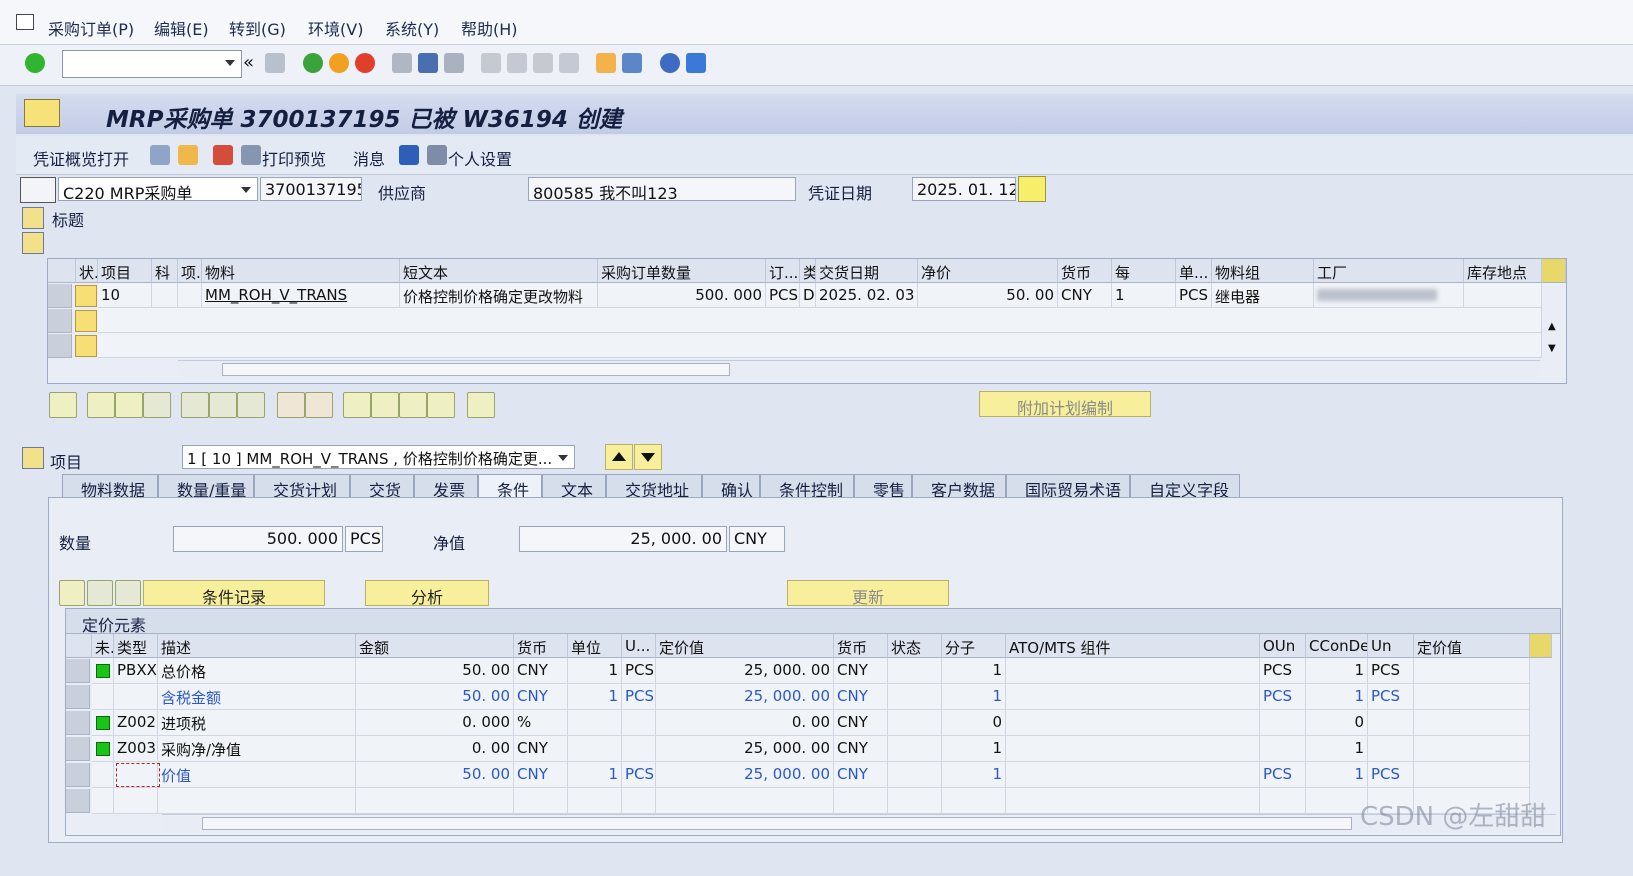 This screenshot has width=1633, height=876. What do you see at coordinates (223, 155) in the screenshot?
I see `check-icon` at bounding box center [223, 155].